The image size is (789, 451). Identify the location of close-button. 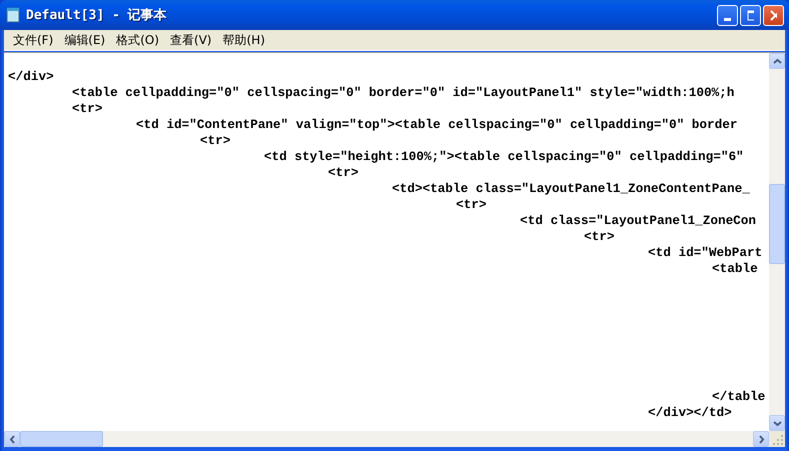
(773, 15).